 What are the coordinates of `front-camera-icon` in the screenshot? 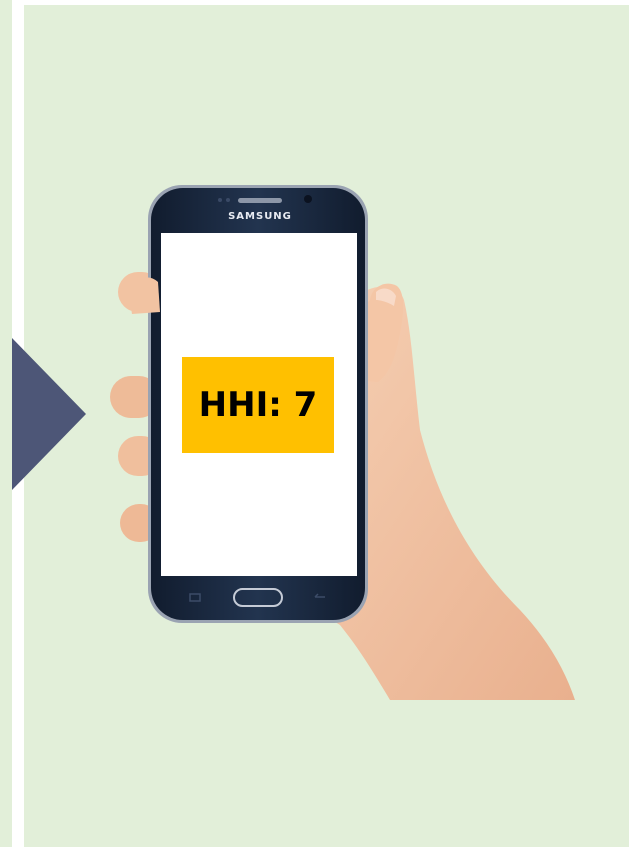 It's located at (308, 199).